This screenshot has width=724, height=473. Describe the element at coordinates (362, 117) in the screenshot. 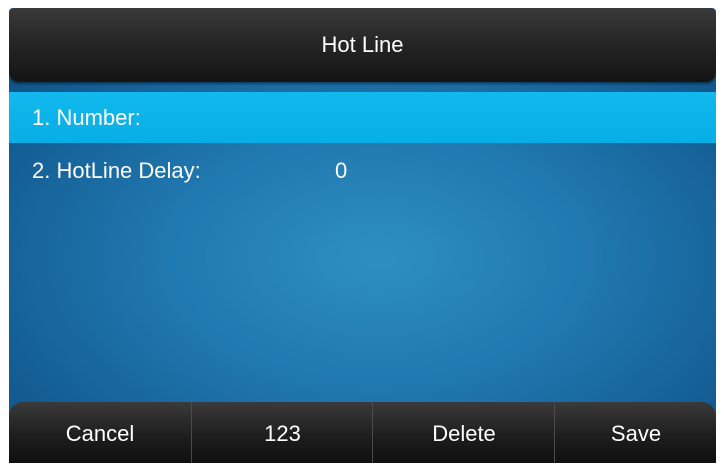

I see `menu-item-number: 1. Number:` at that location.